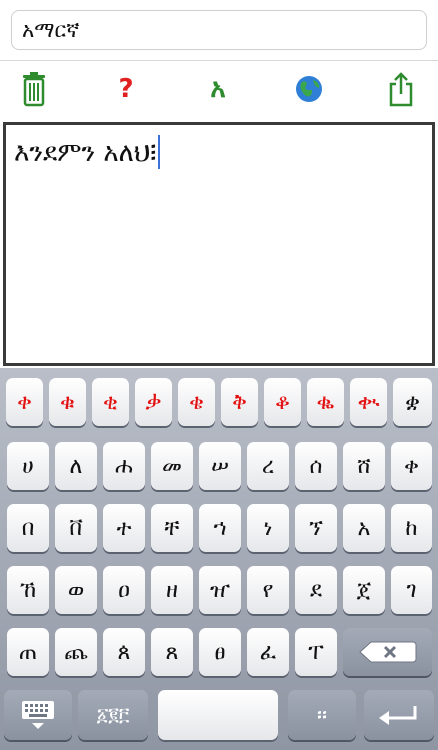  What do you see at coordinates (153, 402) in the screenshot?
I see `key: ቃ` at bounding box center [153, 402].